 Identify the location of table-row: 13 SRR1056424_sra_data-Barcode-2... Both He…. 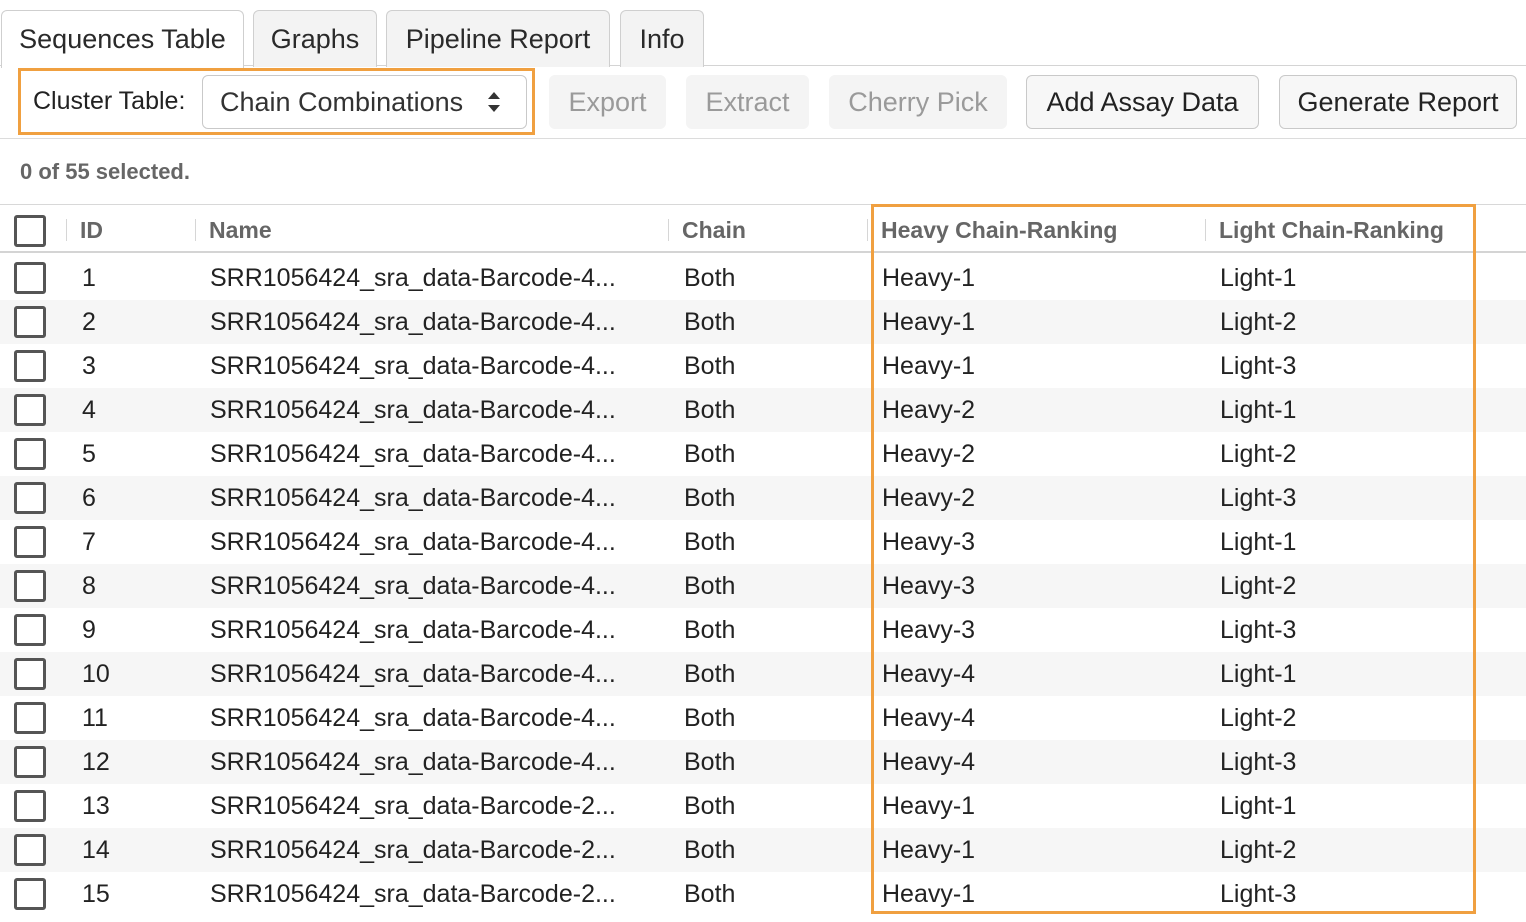
(763, 806).